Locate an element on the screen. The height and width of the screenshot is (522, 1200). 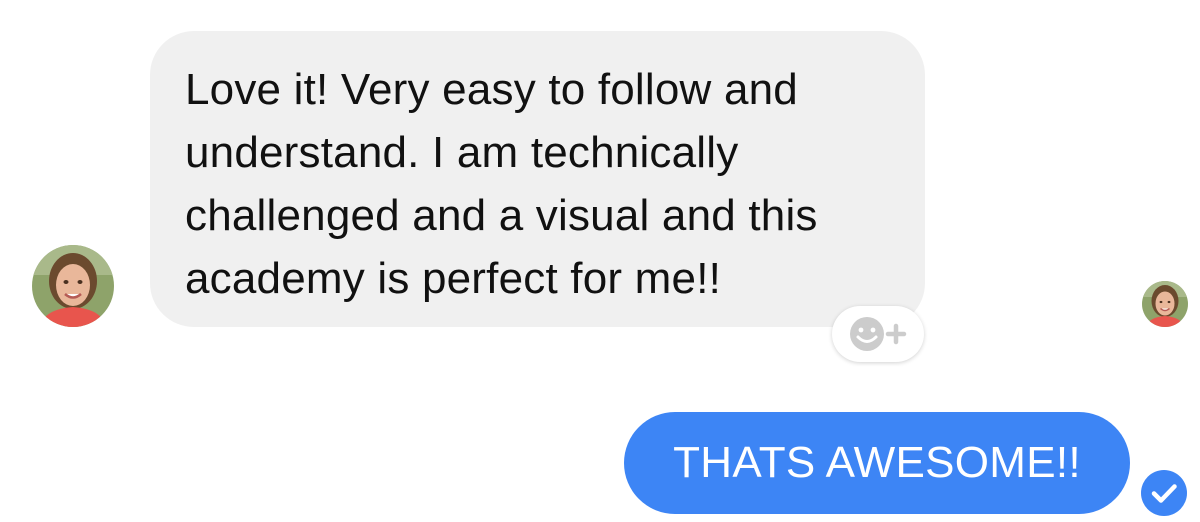
seen-by-avatar is located at coordinates (1165, 304).